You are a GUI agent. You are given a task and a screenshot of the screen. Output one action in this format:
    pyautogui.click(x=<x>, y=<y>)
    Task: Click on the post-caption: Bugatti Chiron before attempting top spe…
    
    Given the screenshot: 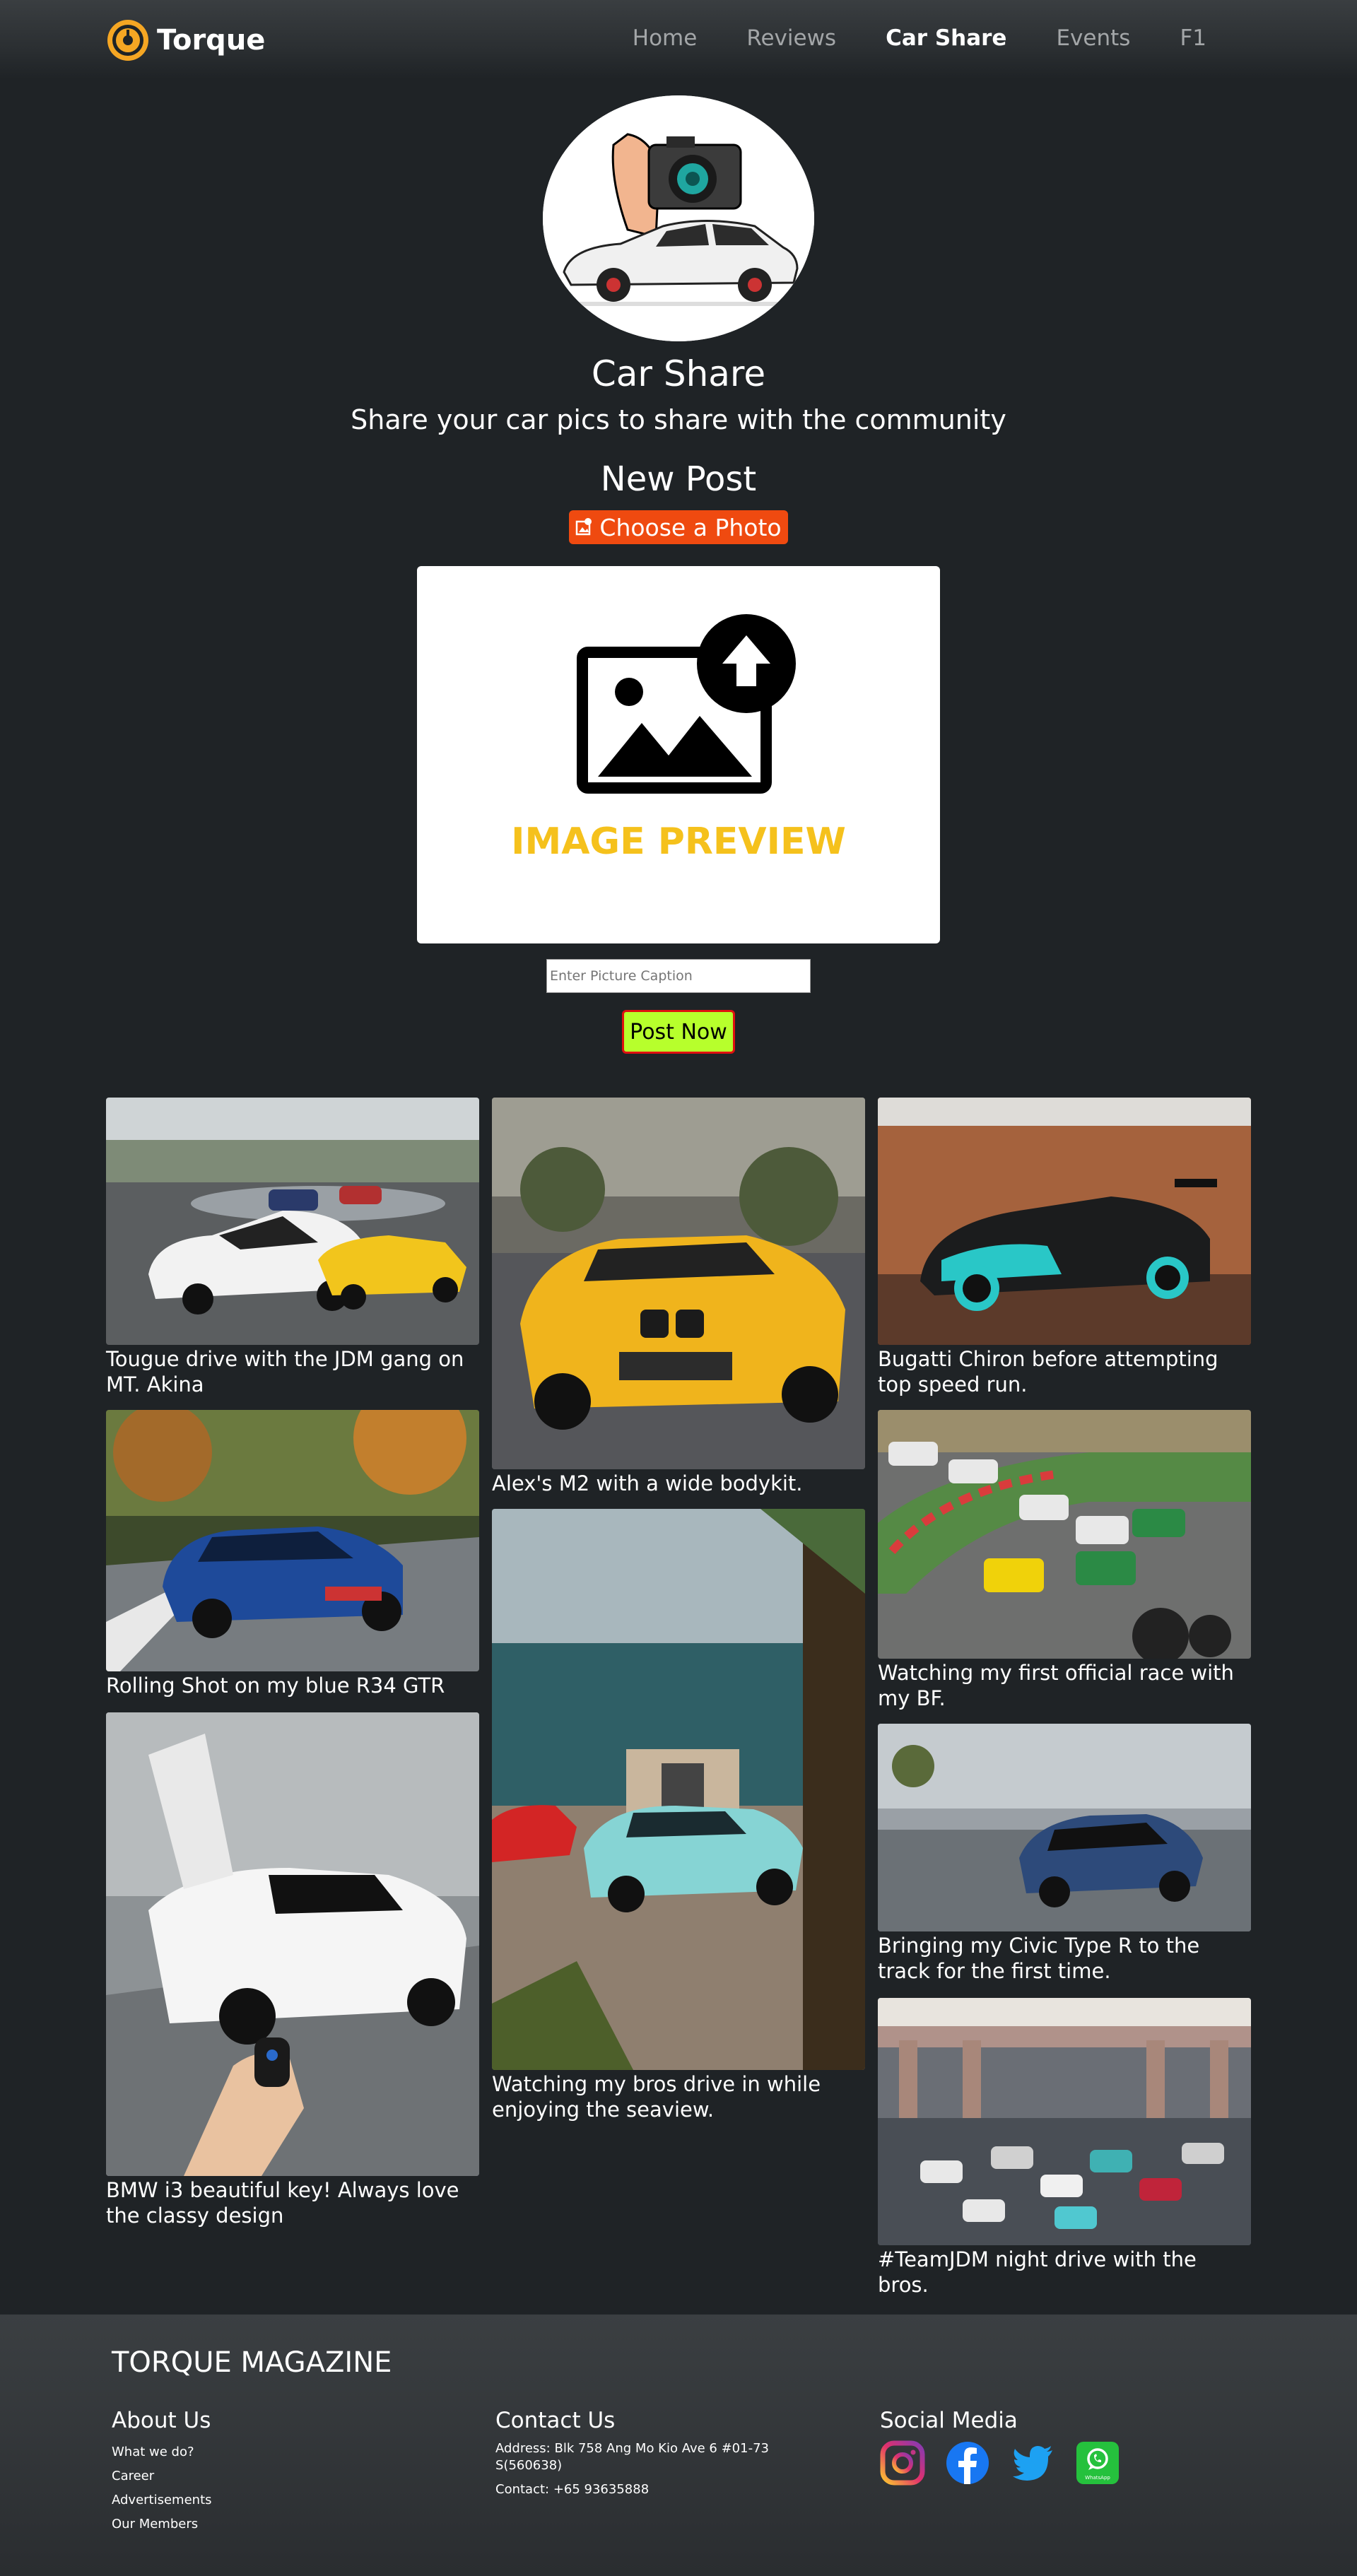 What is the action you would take?
    pyautogui.click(x=1048, y=1371)
    